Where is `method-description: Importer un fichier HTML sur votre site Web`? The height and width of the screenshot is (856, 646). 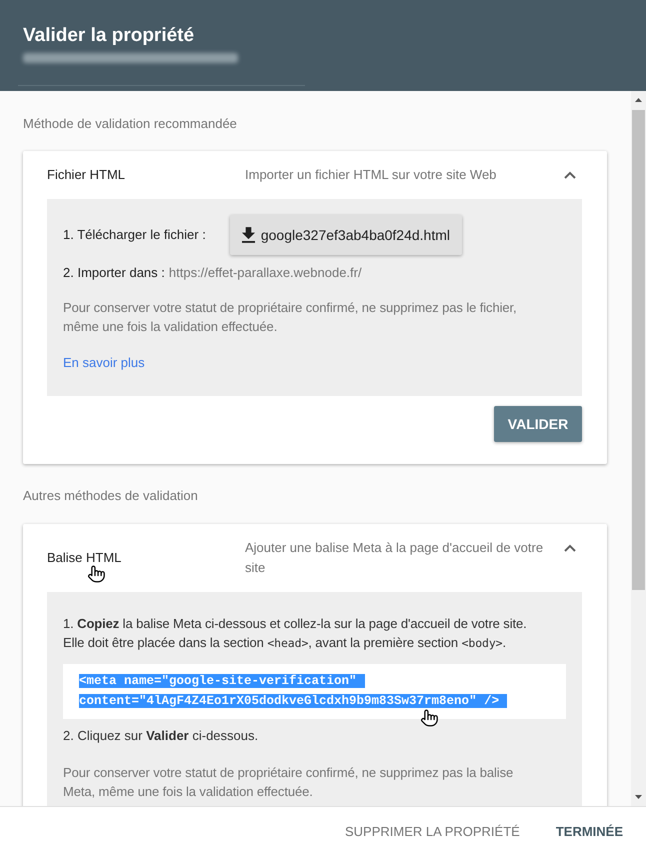
method-description: Importer un fichier HTML sur votre site Web is located at coordinates (371, 175).